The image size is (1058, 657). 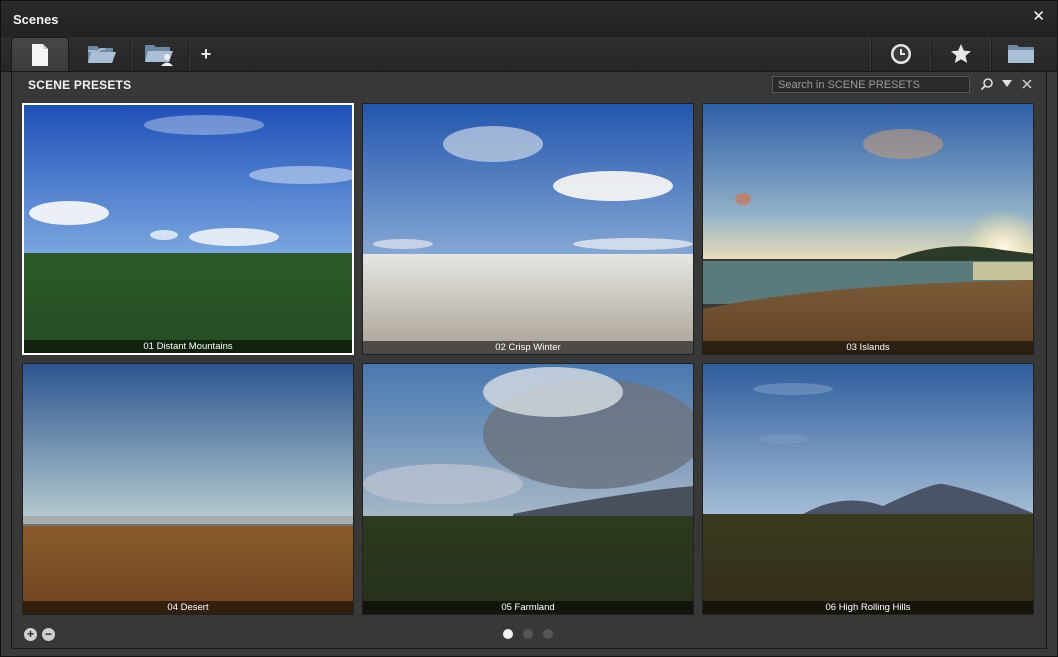 I want to click on tab-recent, so click(x=900, y=54).